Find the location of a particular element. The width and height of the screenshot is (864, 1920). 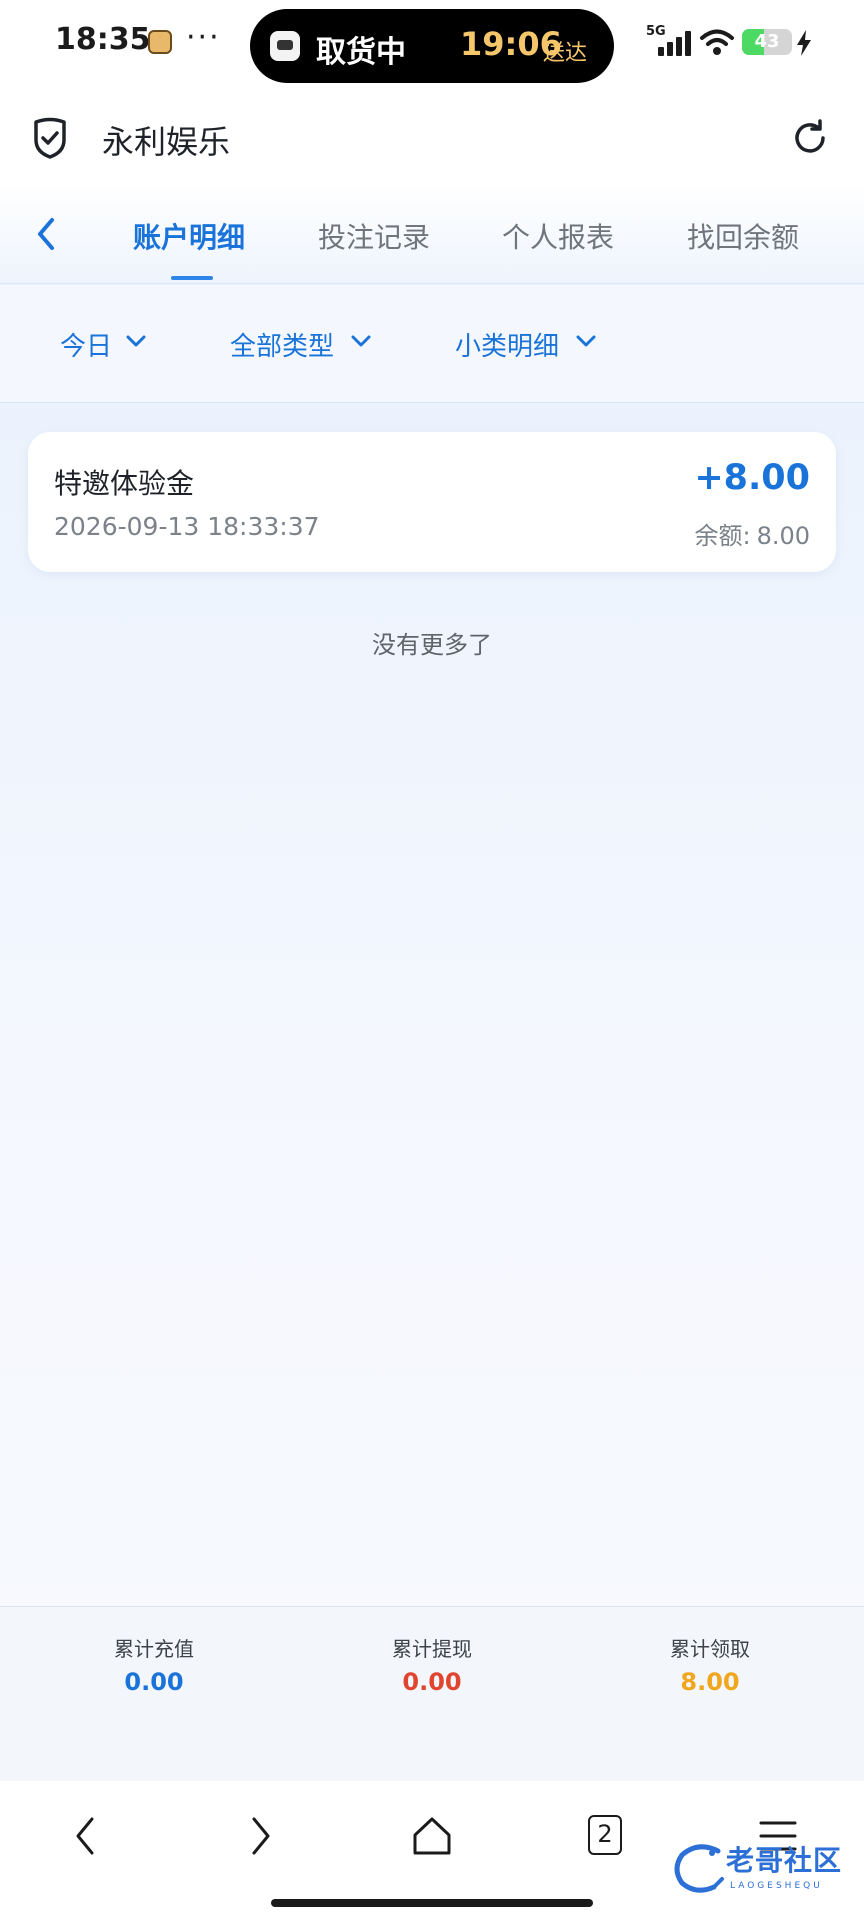

signal-icon is located at coordinates (675, 43).